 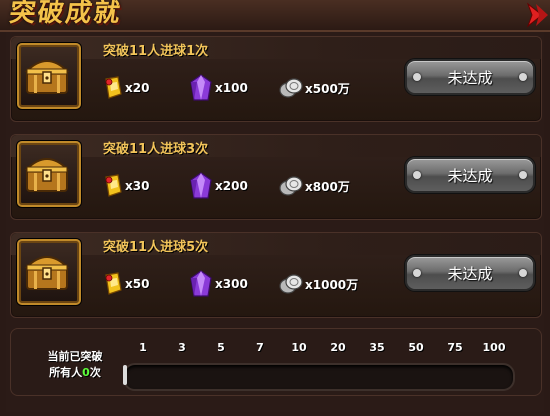 I want to click on reward-coins: x500万, so click(x=314, y=88).